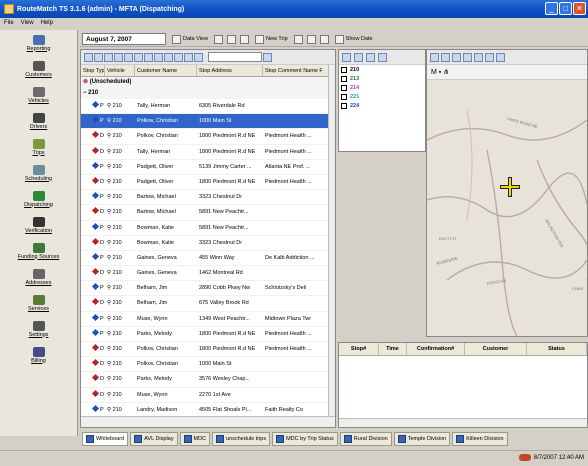  Describe the element at coordinates (267, 57) in the screenshot. I see `search-icon` at that location.